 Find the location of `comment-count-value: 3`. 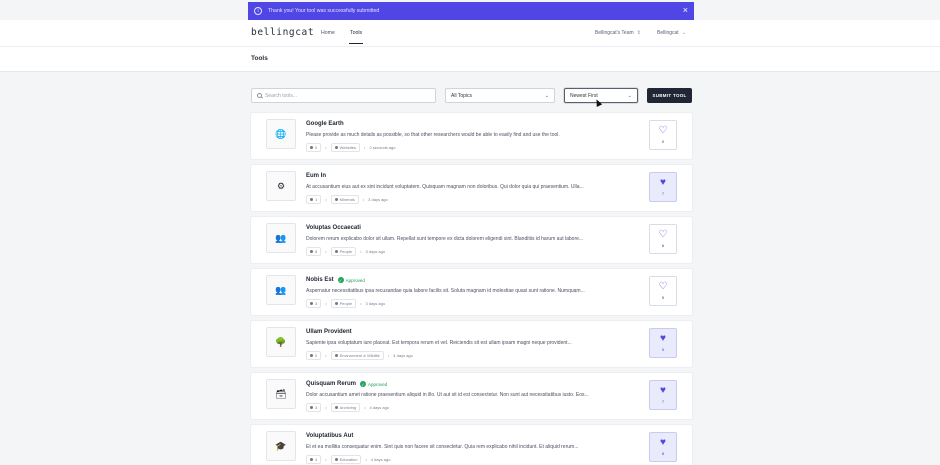

comment-count-value: 3 is located at coordinates (316, 407).